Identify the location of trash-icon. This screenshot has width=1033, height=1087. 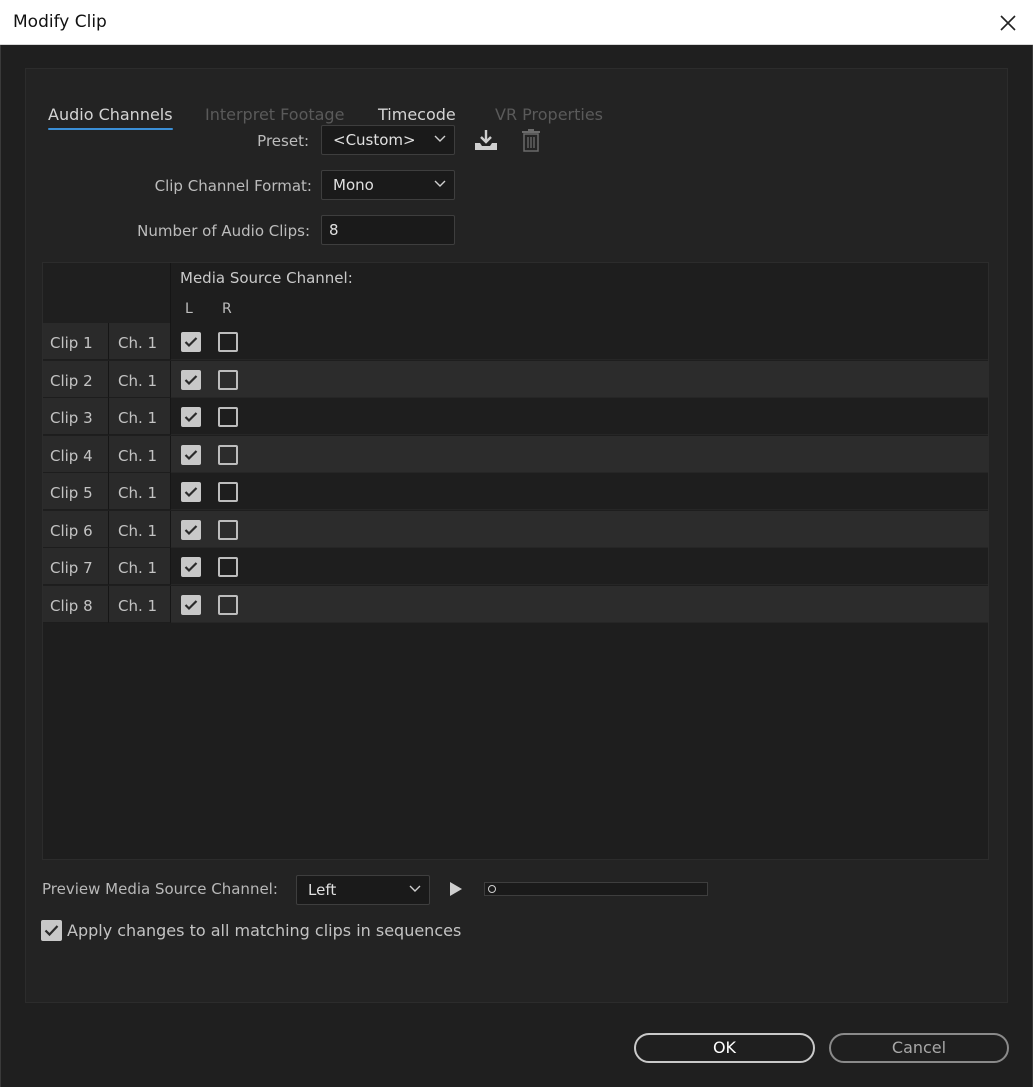
(531, 140).